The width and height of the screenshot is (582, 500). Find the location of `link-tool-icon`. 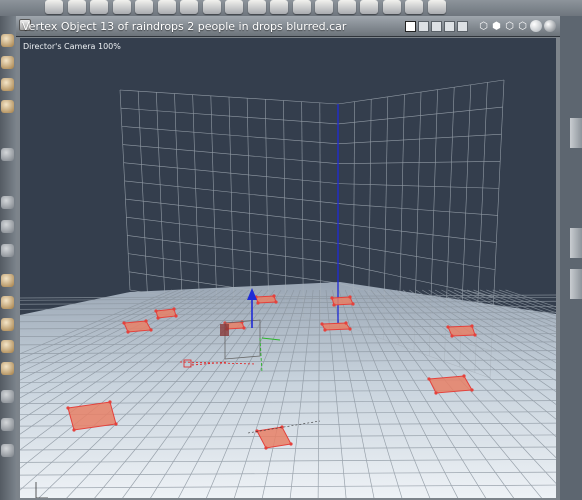

link-tool-icon is located at coordinates (7, 154).